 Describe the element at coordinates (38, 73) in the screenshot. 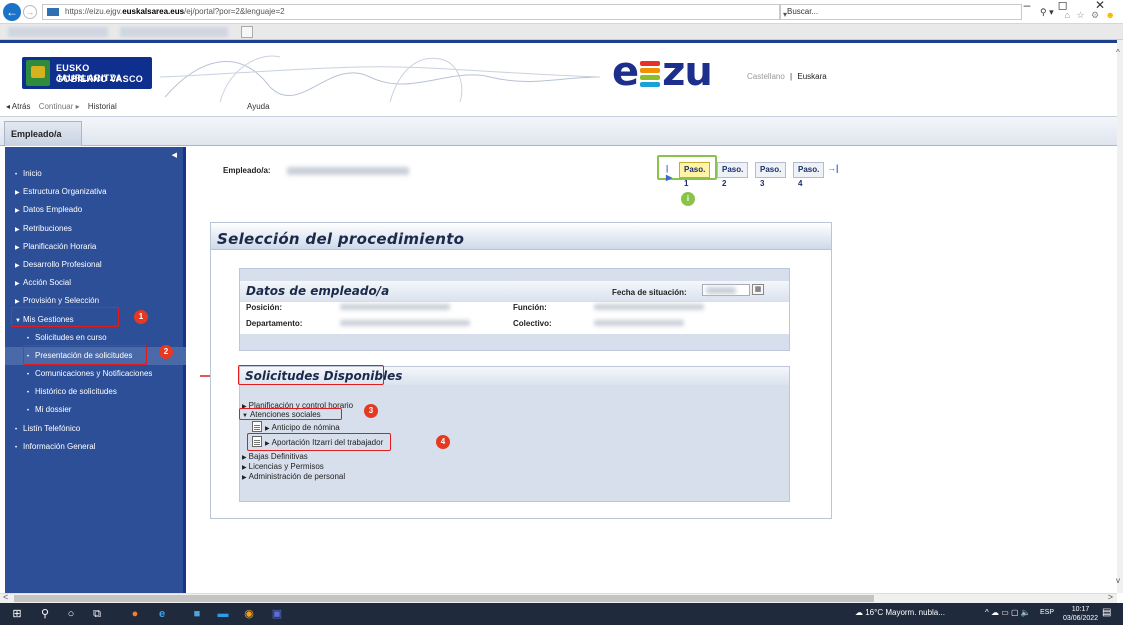

I see `coat-of-arms-icon` at that location.